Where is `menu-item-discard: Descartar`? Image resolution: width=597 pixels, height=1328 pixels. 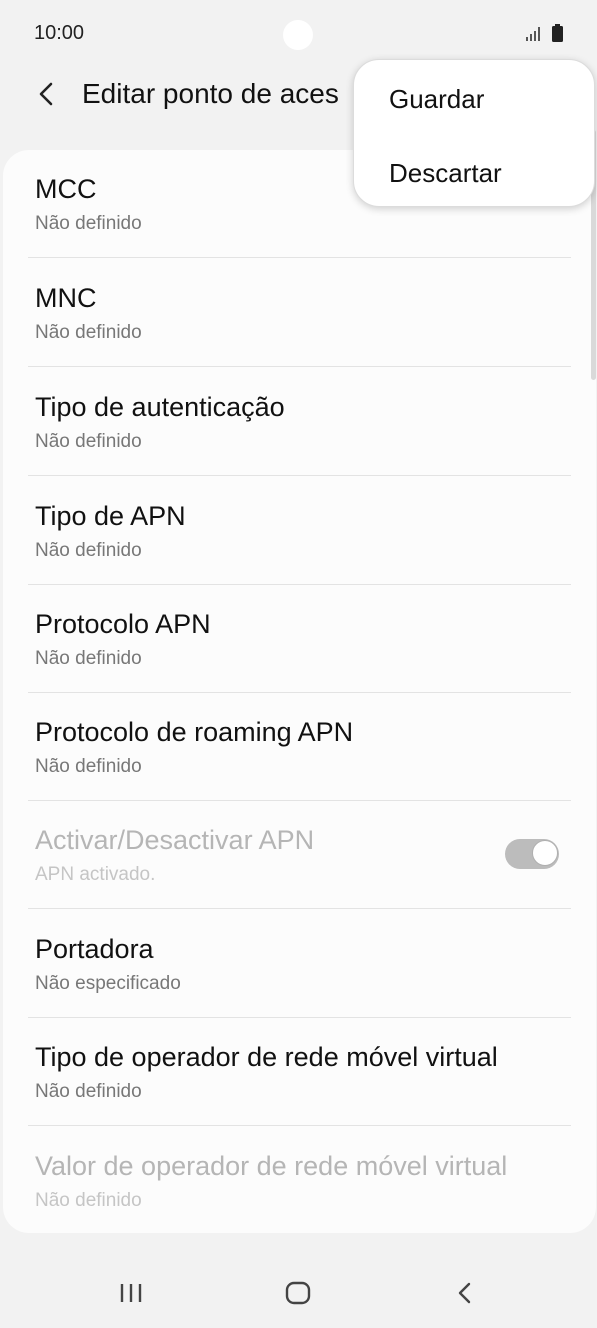
menu-item-discard: Descartar is located at coordinates (474, 173).